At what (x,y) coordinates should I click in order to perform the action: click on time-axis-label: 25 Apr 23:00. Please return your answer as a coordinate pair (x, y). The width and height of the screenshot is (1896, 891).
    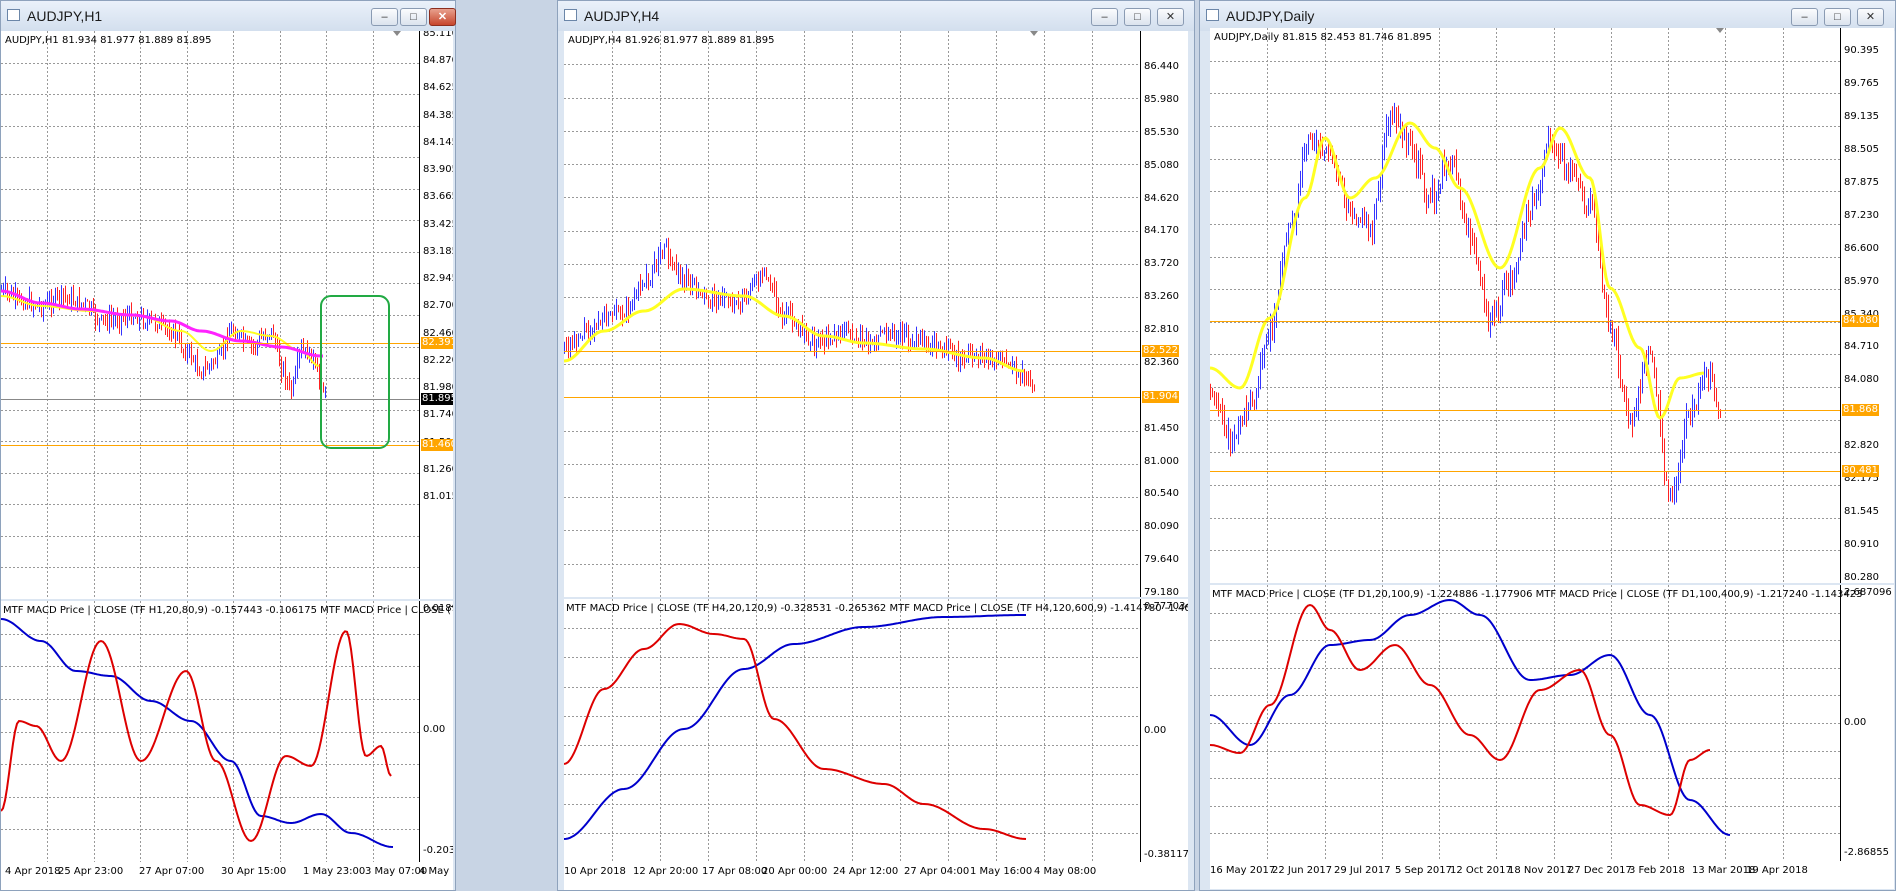
    Looking at the image, I should click on (91, 871).